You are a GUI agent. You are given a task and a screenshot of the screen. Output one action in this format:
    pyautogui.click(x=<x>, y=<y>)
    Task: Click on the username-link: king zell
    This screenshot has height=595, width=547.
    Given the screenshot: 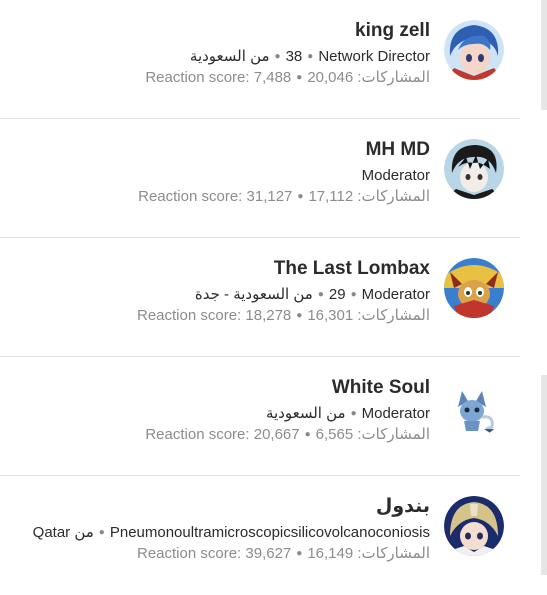 What is the action you would take?
    pyautogui.click(x=287, y=31)
    